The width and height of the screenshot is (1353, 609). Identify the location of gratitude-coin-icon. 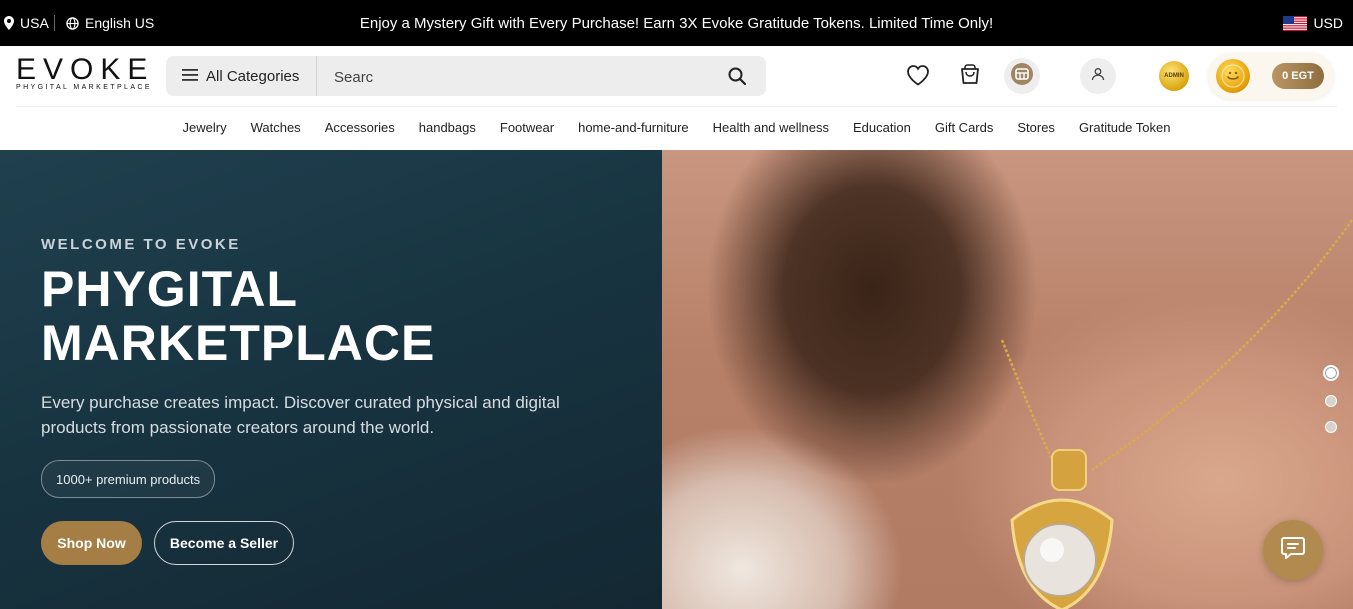
(1233, 76).